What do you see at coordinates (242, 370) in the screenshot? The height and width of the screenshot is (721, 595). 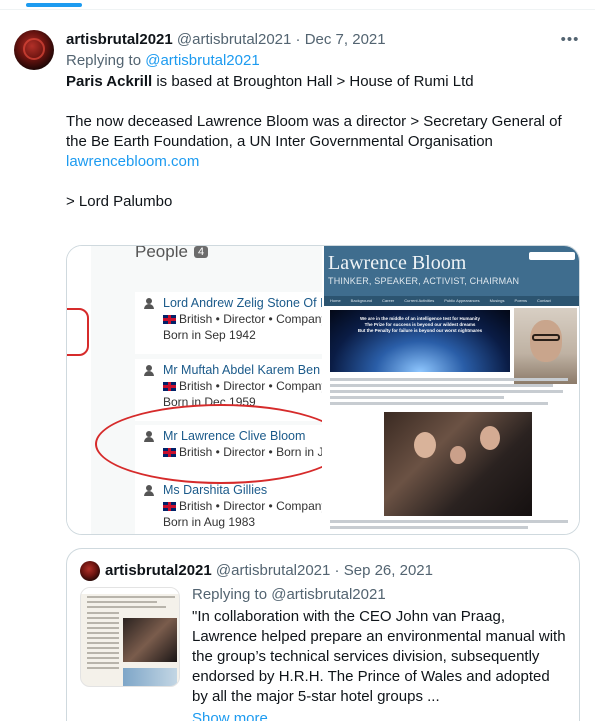 I see `person-name: Mr Muftah Abdel Karem Ben` at bounding box center [242, 370].